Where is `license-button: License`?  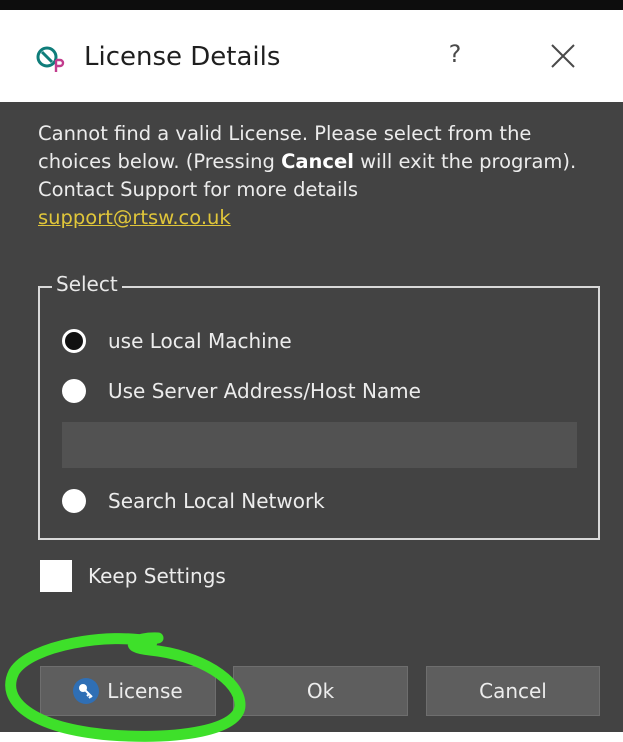 license-button: License is located at coordinates (128, 691).